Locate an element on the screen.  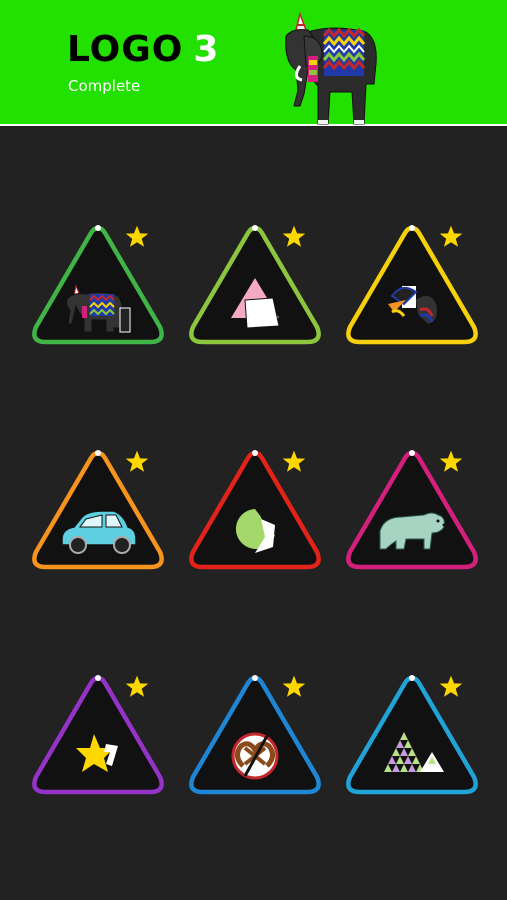
level-status: Complete is located at coordinates (104, 86).